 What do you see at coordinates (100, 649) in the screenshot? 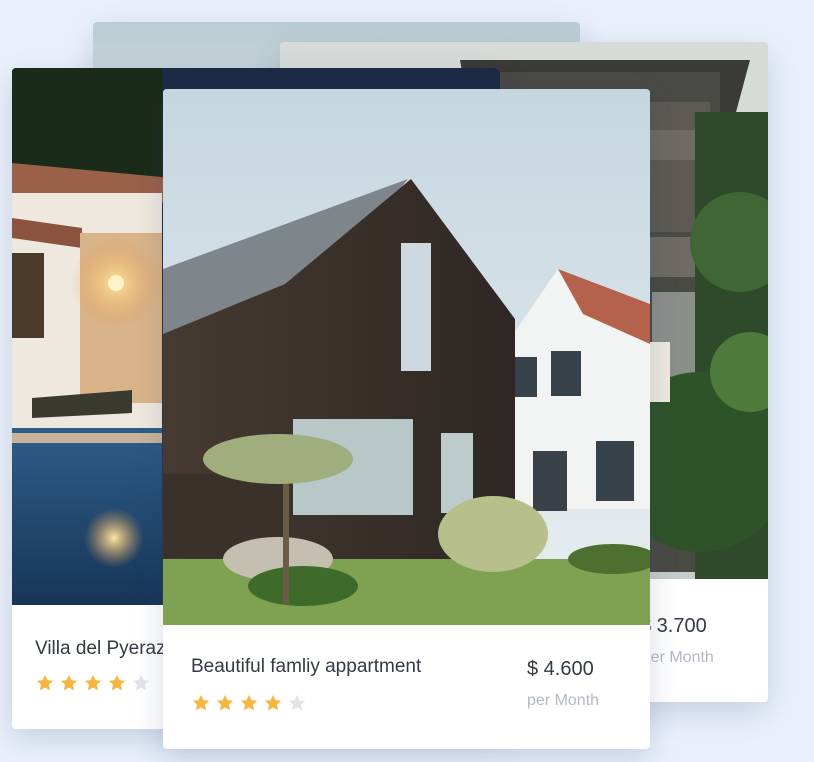
I see `listing-title: Villa del Pyeraz` at bounding box center [100, 649].